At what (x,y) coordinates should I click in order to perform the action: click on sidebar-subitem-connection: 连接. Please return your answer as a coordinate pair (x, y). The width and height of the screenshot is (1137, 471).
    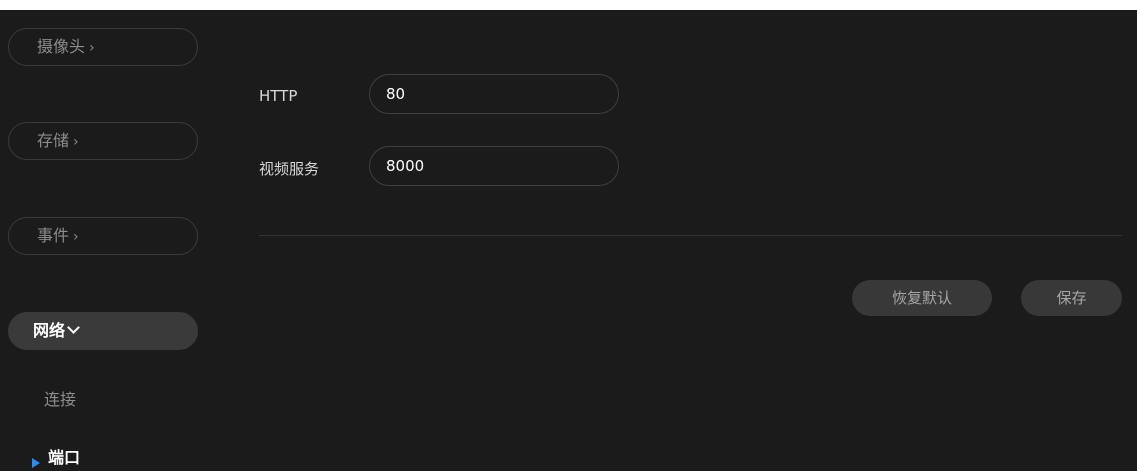
    Looking at the image, I should click on (60, 398).